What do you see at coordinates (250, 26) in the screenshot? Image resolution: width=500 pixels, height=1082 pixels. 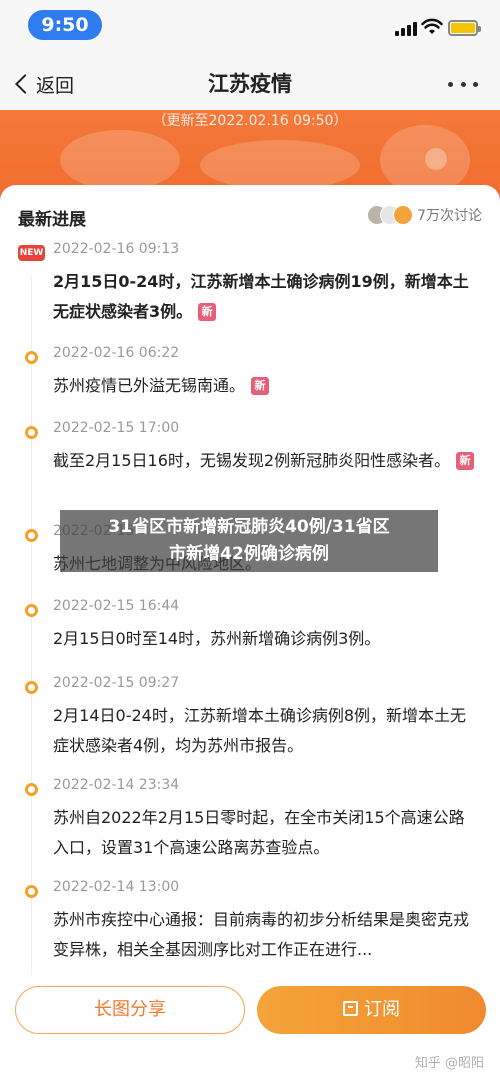 I see `status-bar: 9:50` at bounding box center [250, 26].